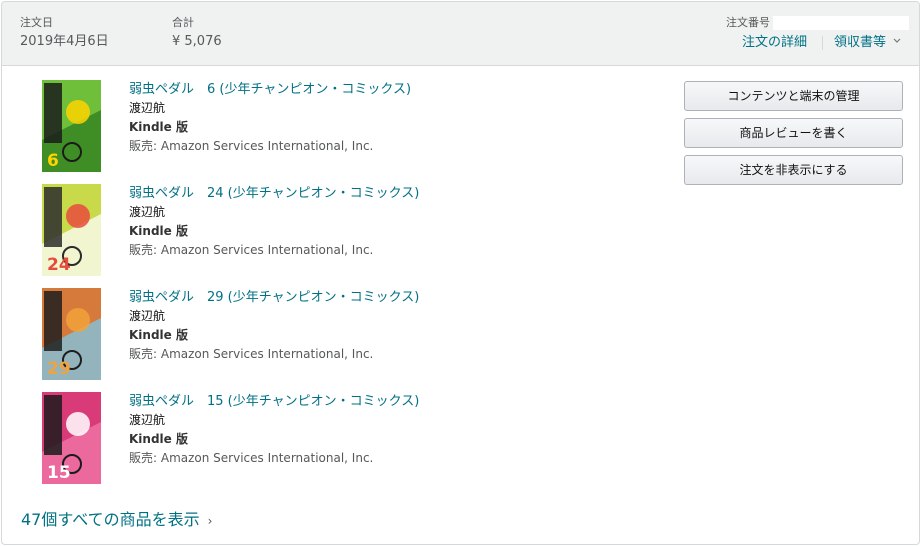  What do you see at coordinates (36, 22) in the screenshot?
I see `order-date-label: 注文日` at bounding box center [36, 22].